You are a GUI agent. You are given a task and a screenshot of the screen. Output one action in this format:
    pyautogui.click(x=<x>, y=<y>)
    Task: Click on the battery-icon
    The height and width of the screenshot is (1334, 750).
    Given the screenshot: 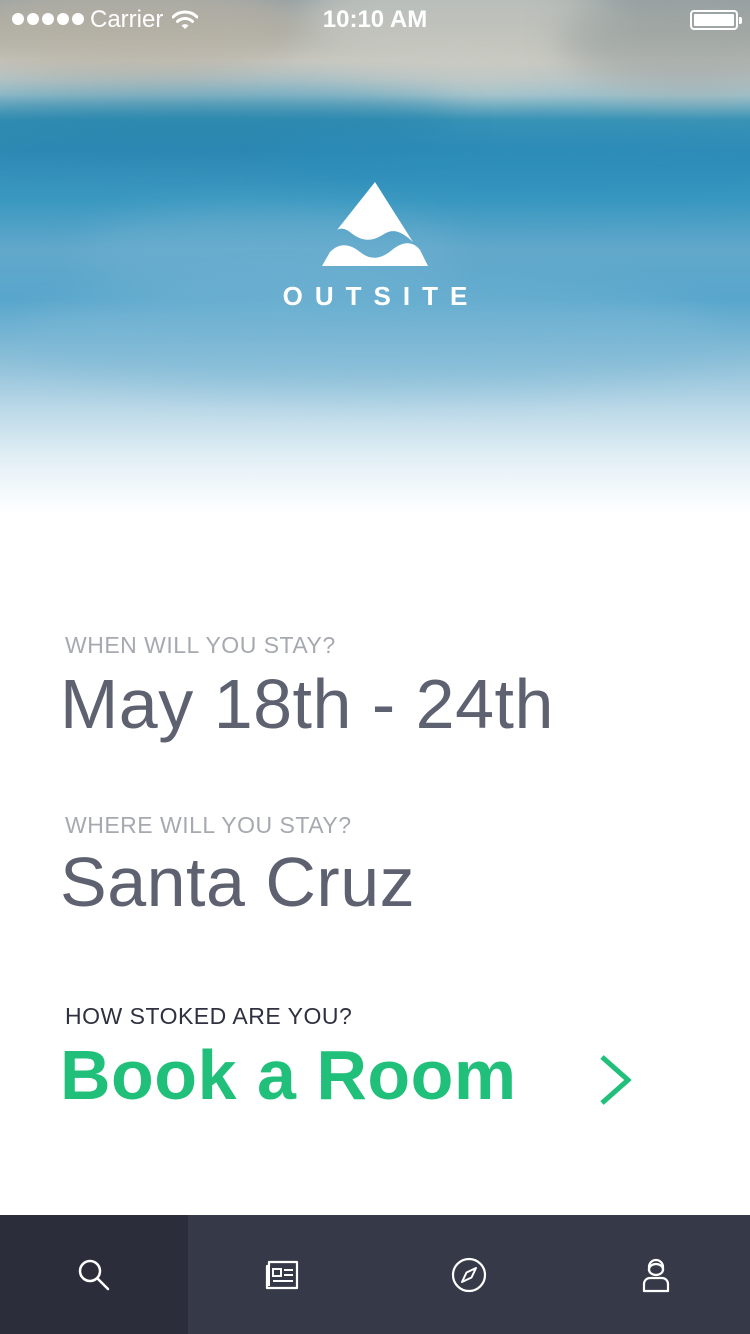 What is the action you would take?
    pyautogui.click(x=716, y=20)
    